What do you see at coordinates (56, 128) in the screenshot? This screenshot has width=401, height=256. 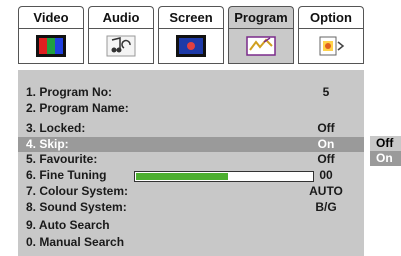 I see `item-label: 3. Locked:` at bounding box center [56, 128].